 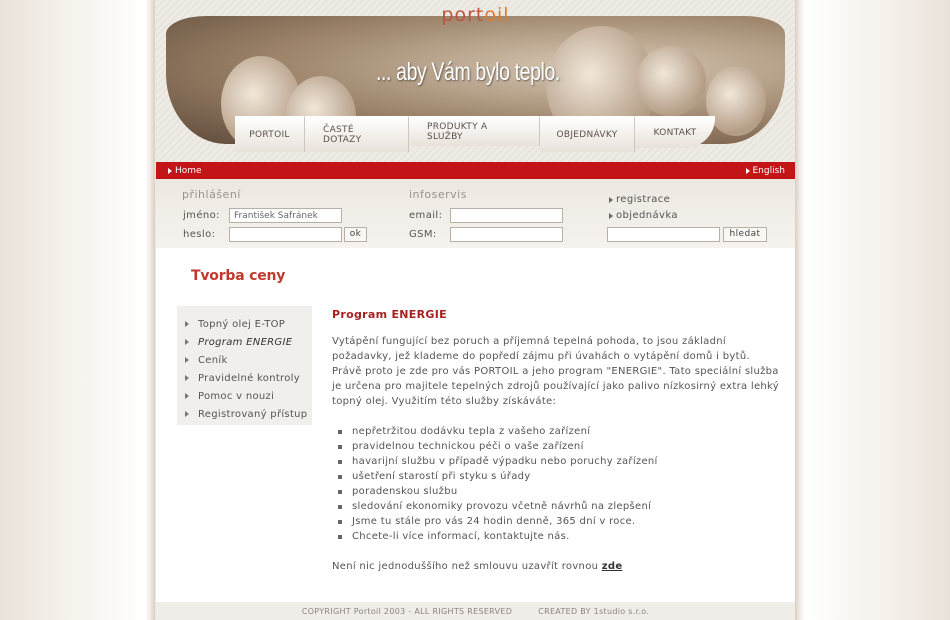 What do you see at coordinates (188, 170) in the screenshot?
I see `home-link-label: Home` at bounding box center [188, 170].